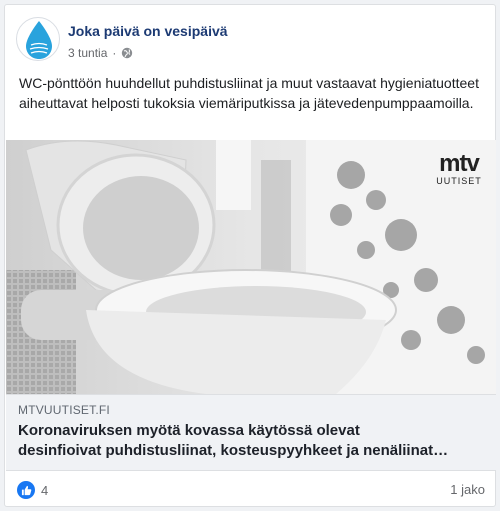 The image size is (500, 511). Describe the element at coordinates (26, 490) in the screenshot. I see `like-icon` at that location.